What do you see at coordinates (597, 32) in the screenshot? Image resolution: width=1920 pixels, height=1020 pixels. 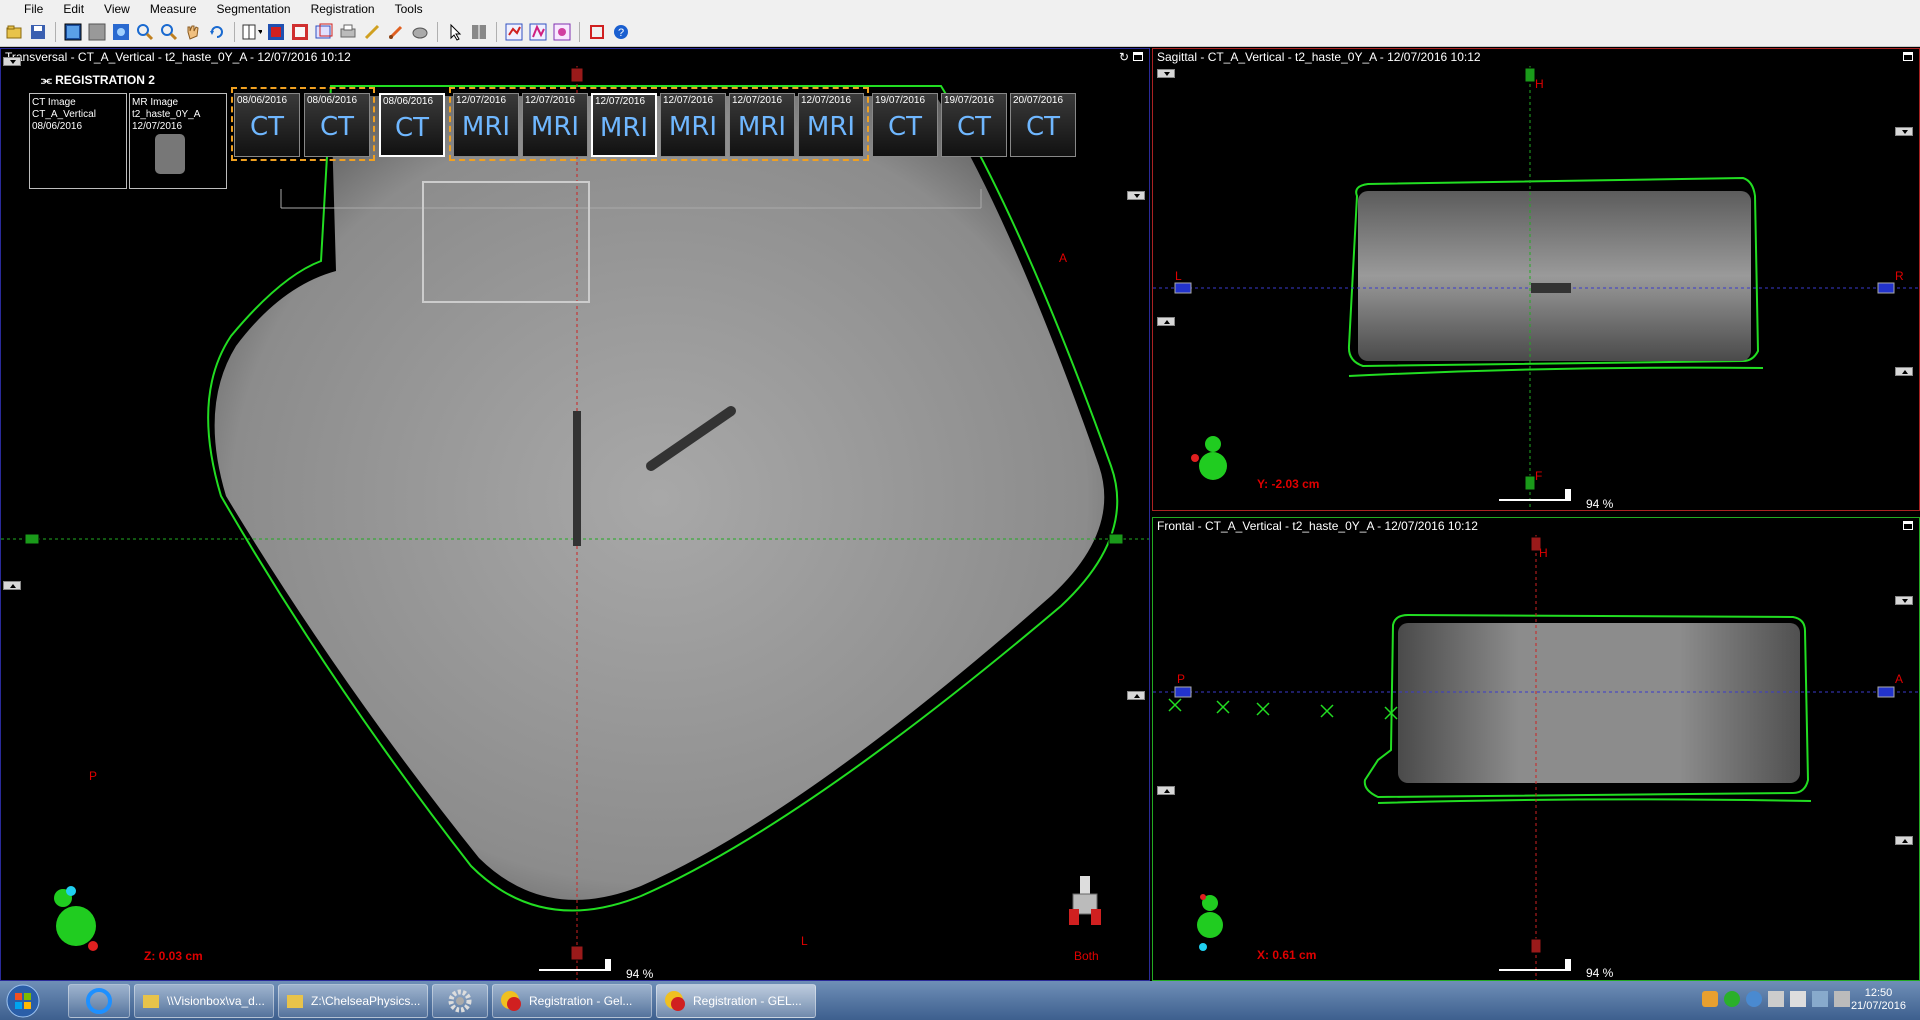 I see `crop-icon` at bounding box center [597, 32].